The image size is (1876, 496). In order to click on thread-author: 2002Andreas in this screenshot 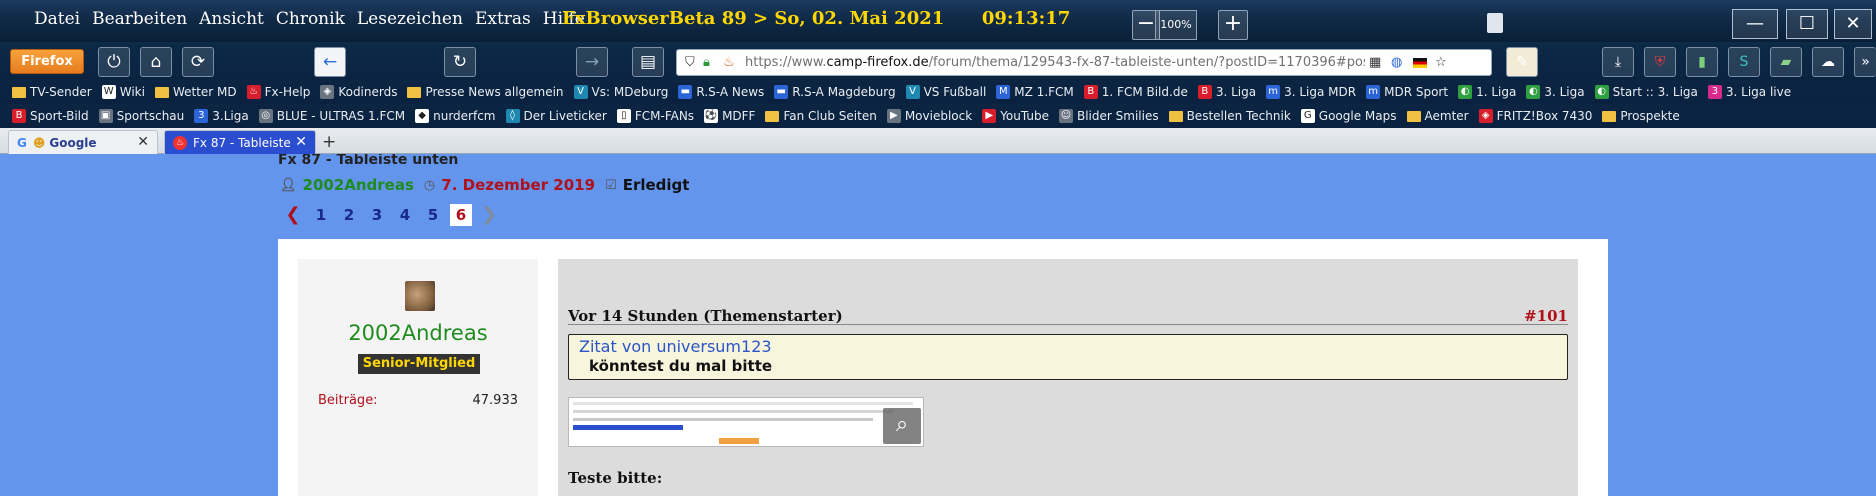, I will do `click(358, 185)`.